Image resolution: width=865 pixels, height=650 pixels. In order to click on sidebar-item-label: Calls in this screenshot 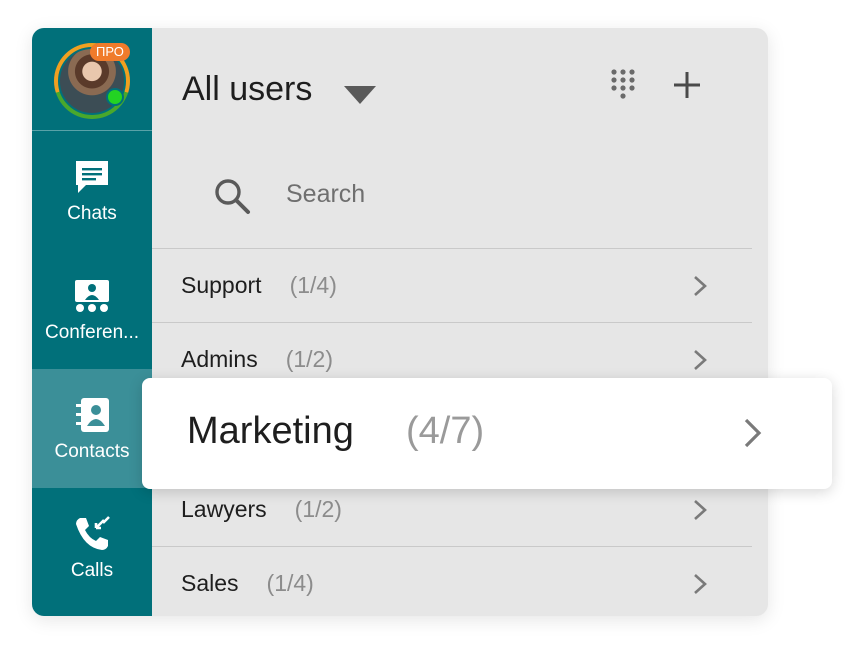, I will do `click(92, 570)`.